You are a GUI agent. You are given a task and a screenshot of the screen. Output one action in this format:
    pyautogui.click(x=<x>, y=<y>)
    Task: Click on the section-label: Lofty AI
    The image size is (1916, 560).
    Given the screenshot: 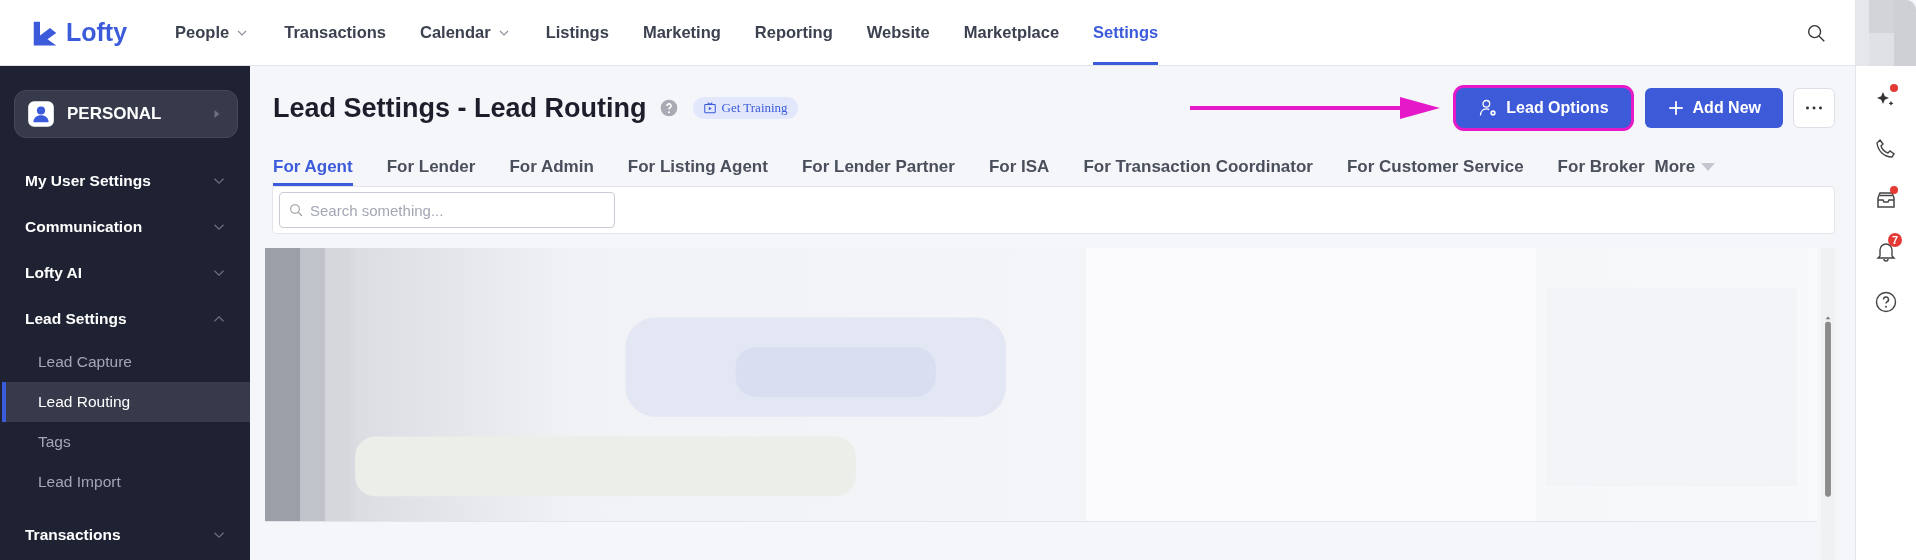 What is the action you would take?
    pyautogui.click(x=54, y=273)
    